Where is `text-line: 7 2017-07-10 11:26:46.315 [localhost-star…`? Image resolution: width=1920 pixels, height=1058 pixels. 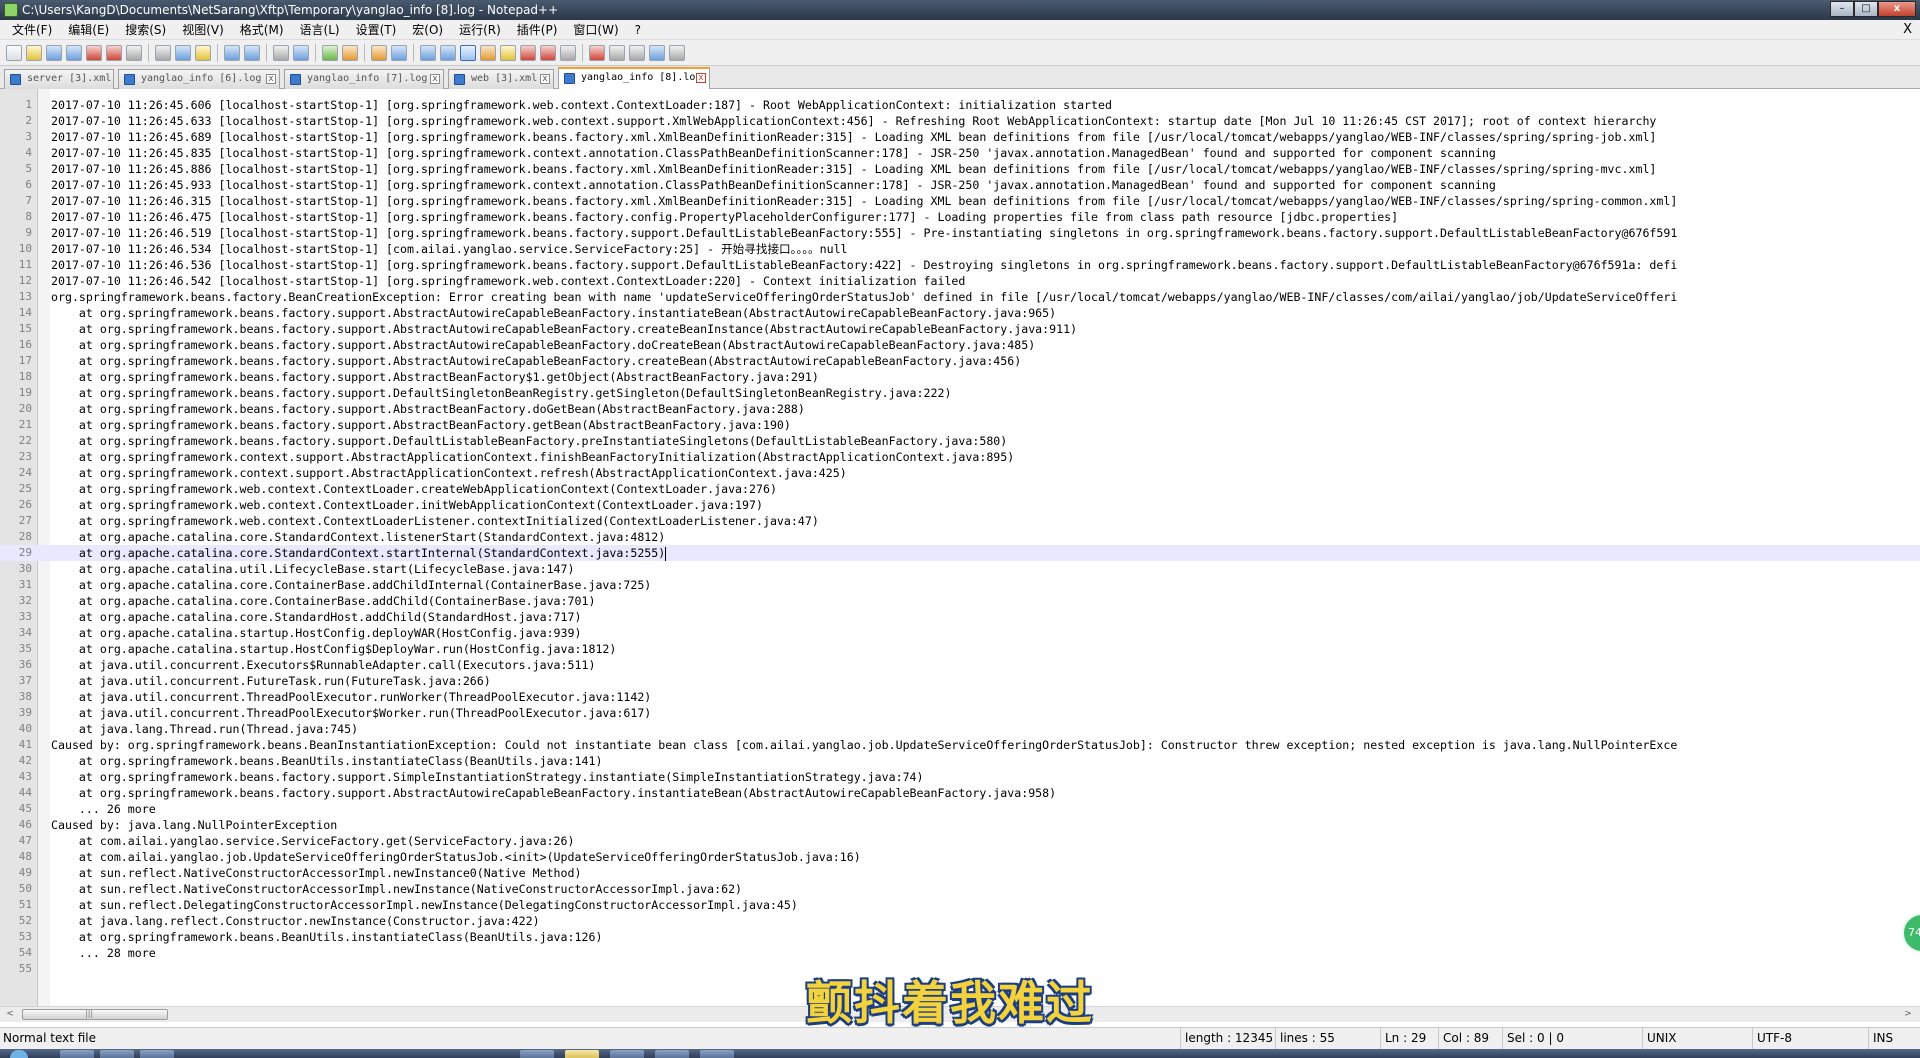 text-line: 7 2017-07-10 11:26:46.315 [localhost-star… is located at coordinates (960, 201).